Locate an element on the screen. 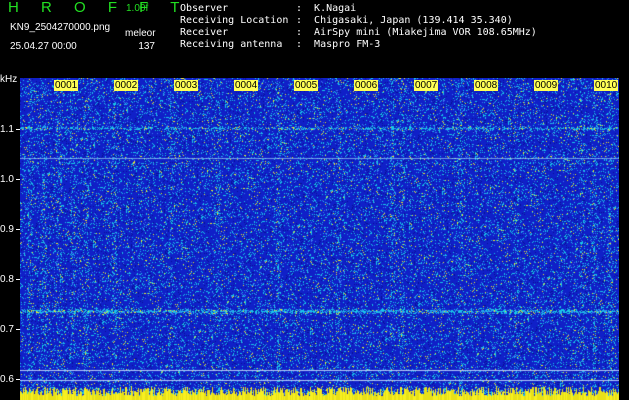 The width and height of the screenshot is (629, 400). location-value: : Chigasaki, Japan (139.414 35.340) is located at coordinates (404, 20).